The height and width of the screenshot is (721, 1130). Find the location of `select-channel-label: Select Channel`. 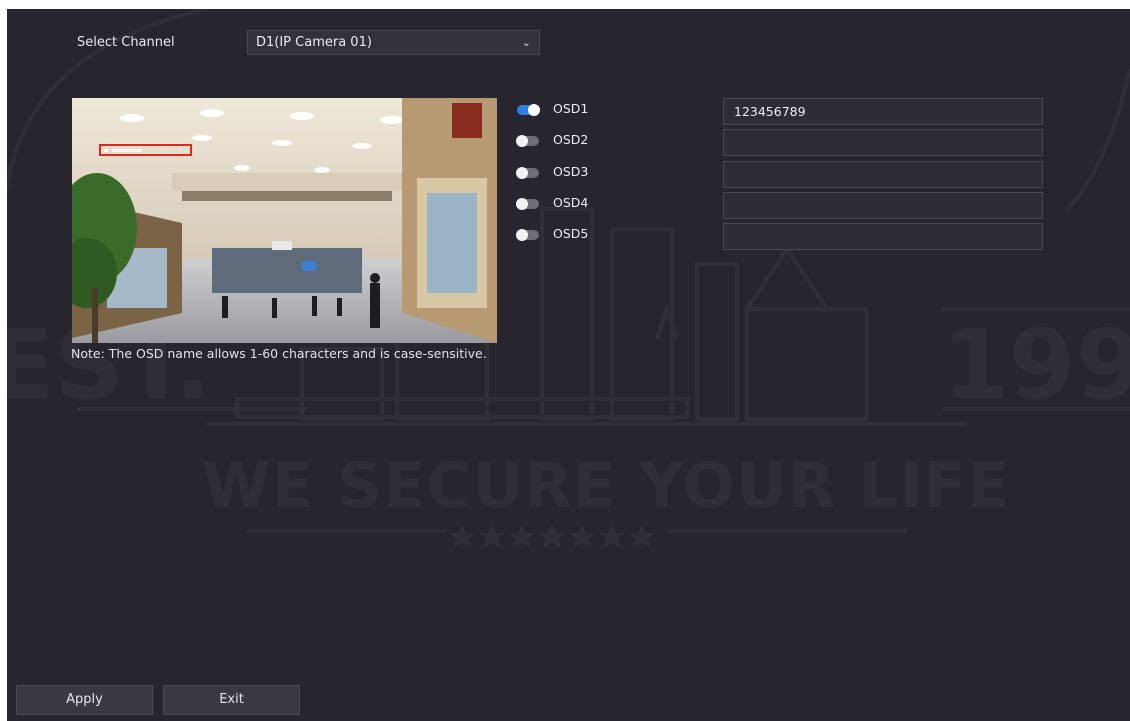

select-channel-label: Select Channel is located at coordinates (126, 42).